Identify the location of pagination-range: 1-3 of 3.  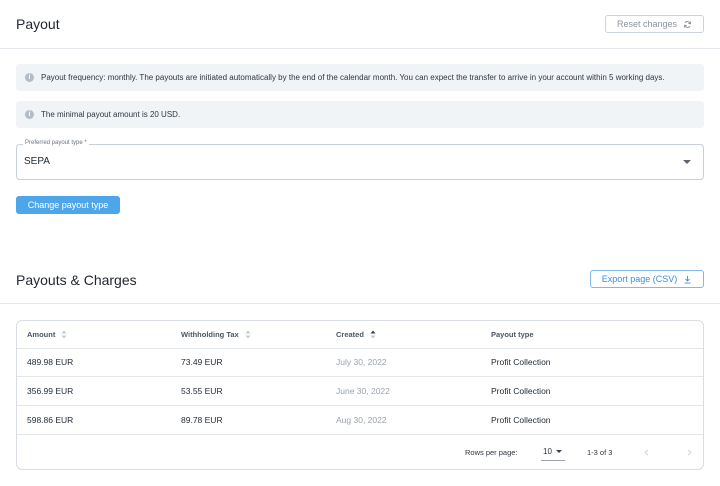
(600, 452).